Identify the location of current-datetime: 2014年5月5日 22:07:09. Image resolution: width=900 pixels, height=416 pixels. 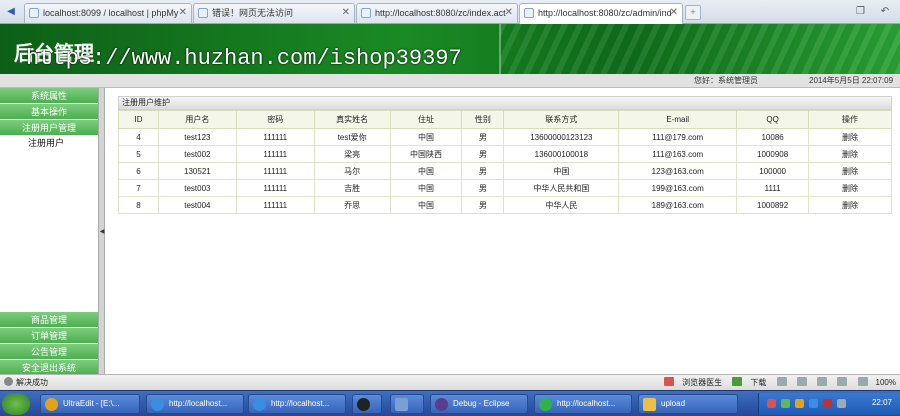
(851, 80).